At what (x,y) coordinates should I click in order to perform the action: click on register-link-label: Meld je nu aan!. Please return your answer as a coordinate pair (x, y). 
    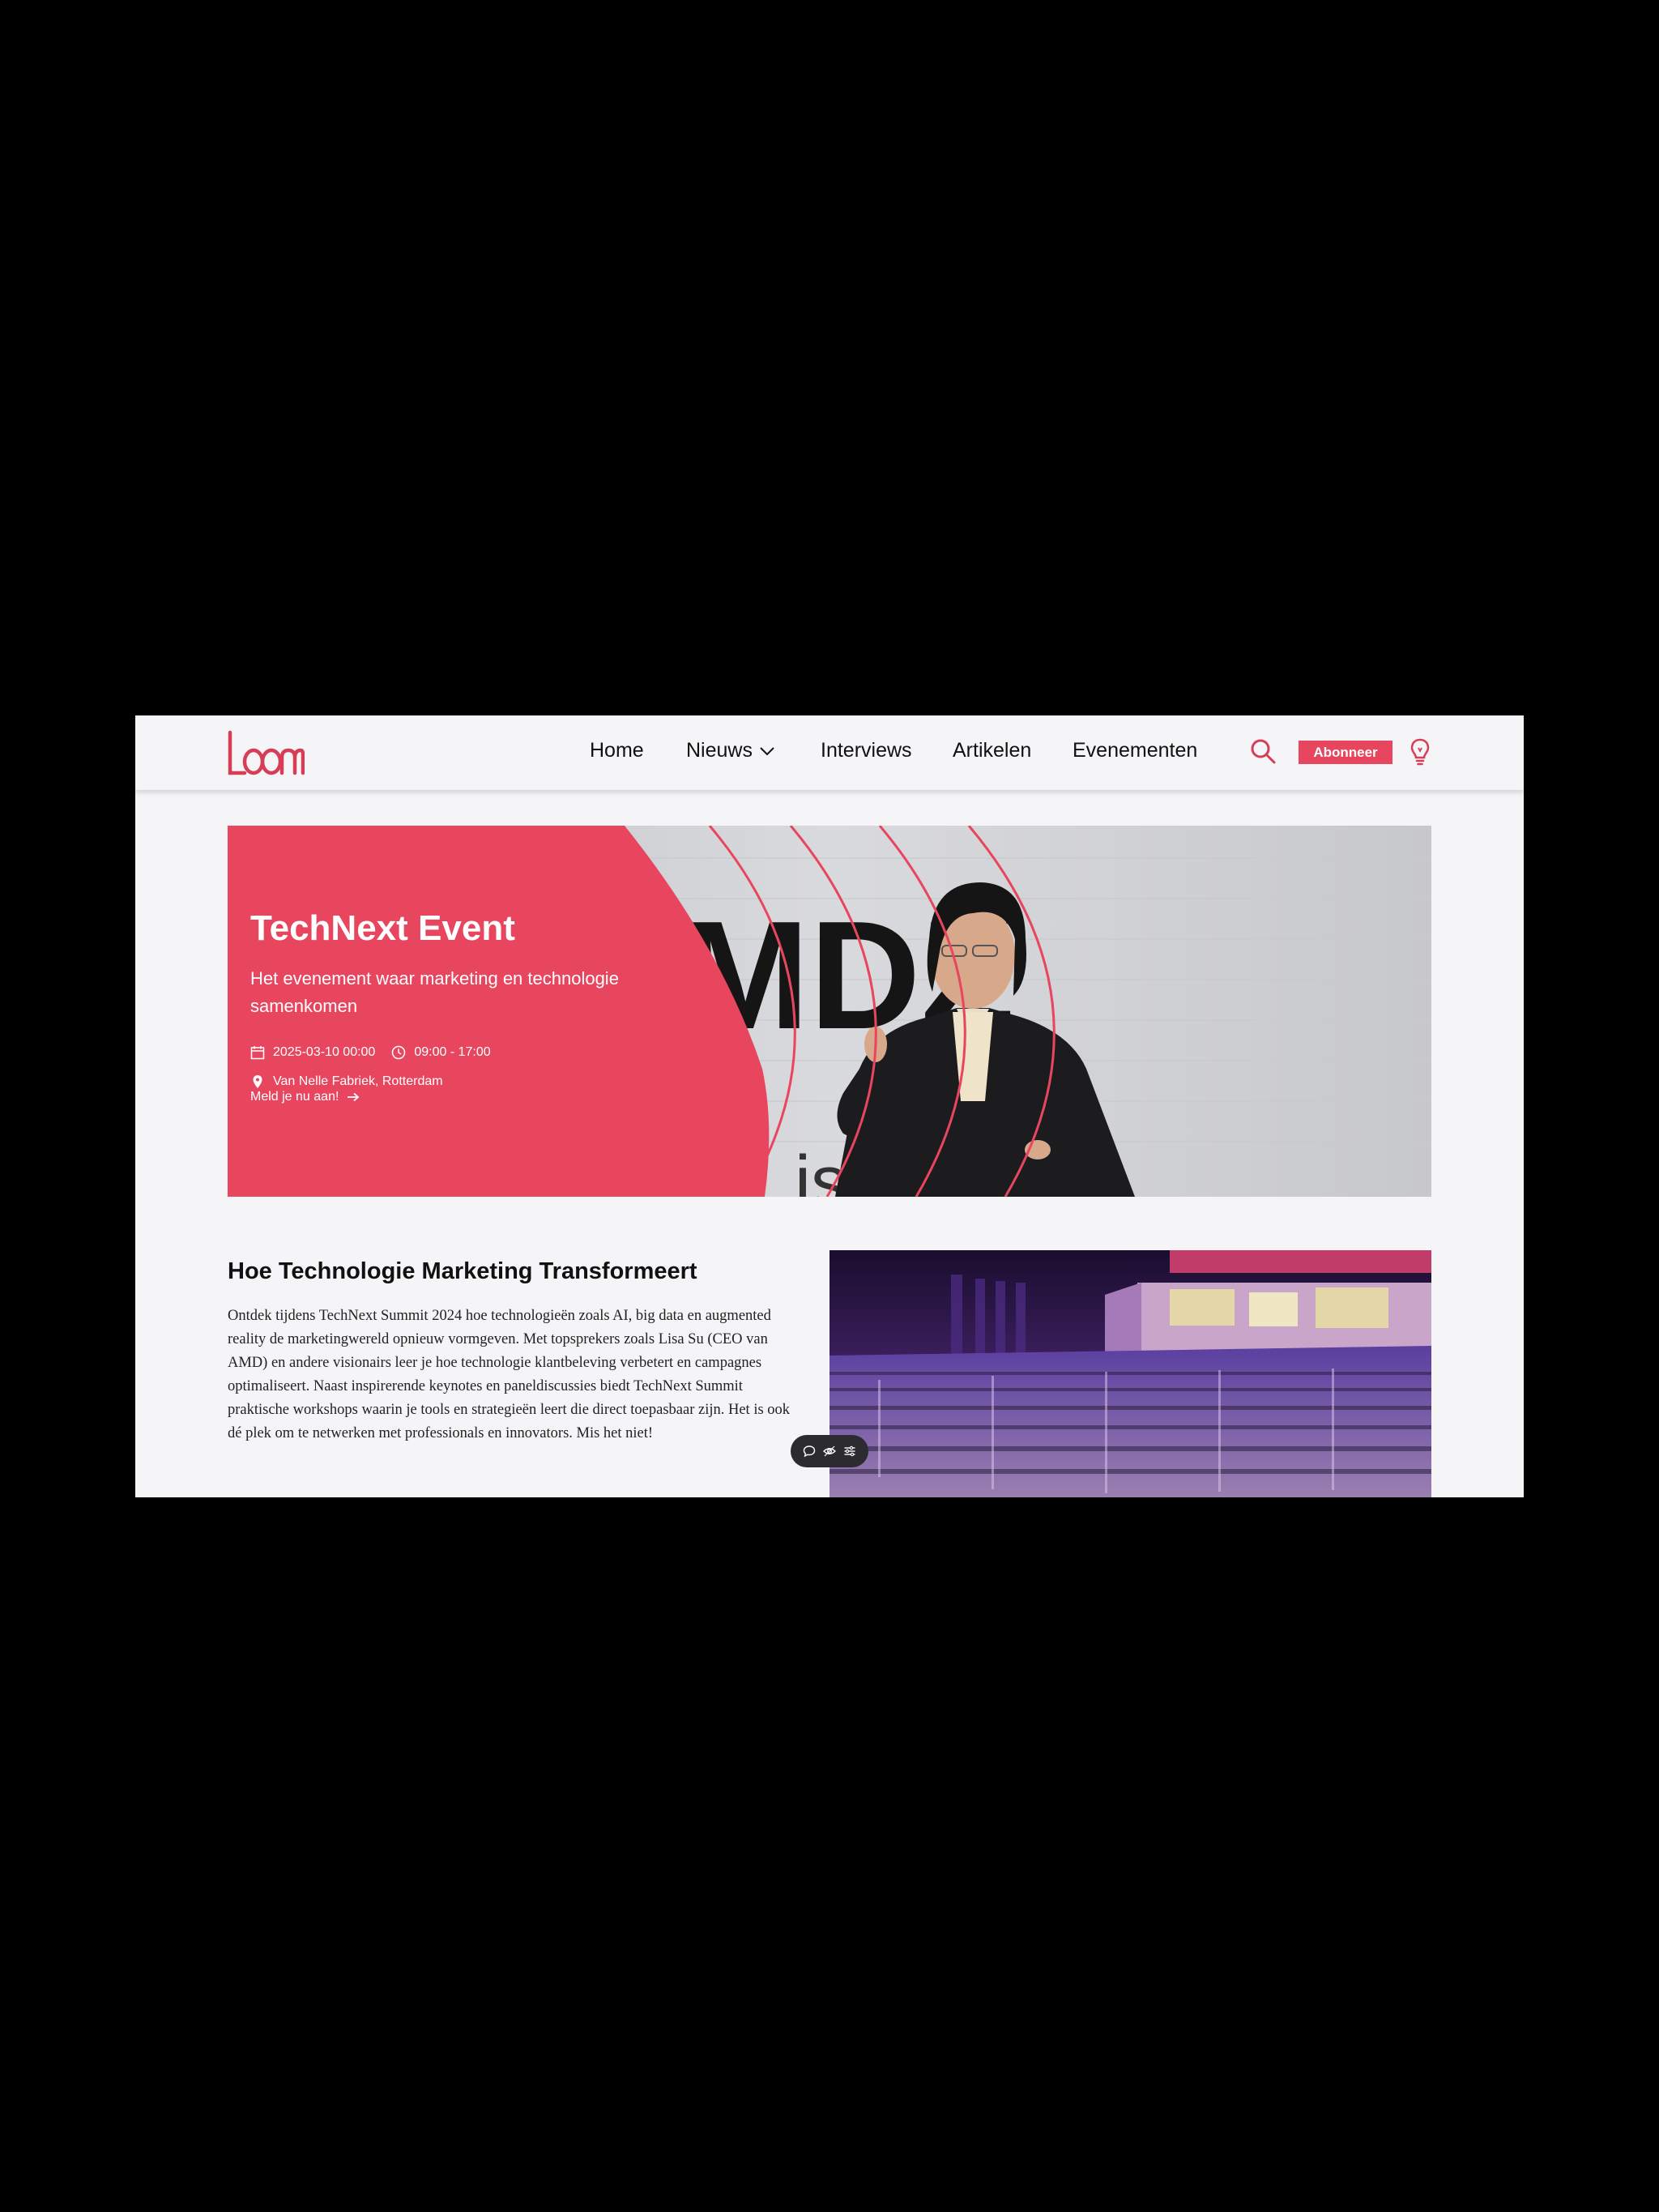
    Looking at the image, I should click on (294, 1097).